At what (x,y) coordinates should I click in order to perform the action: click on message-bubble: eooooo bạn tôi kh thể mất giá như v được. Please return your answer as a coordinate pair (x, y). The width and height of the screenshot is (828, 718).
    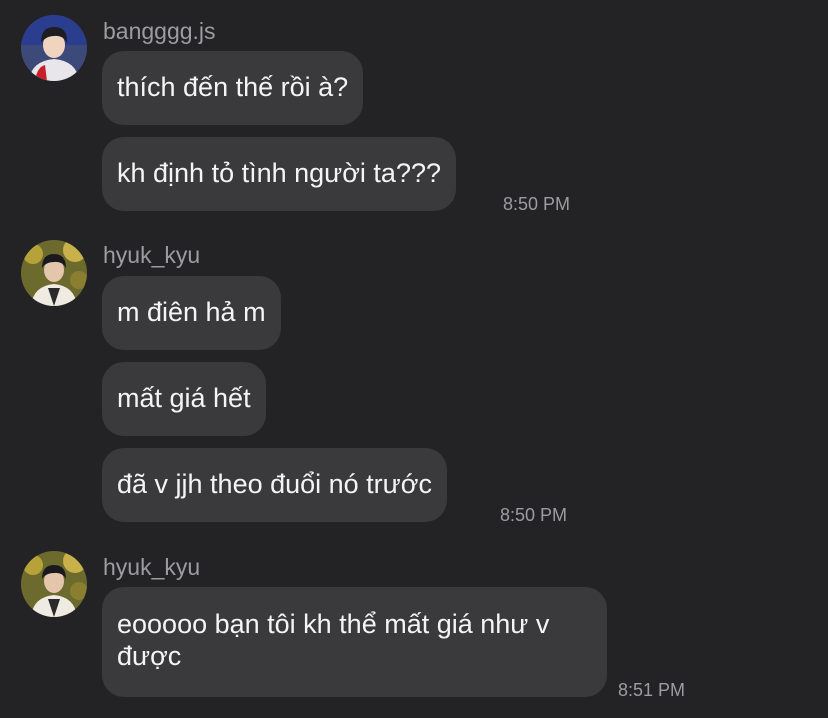
    Looking at the image, I should click on (354, 642).